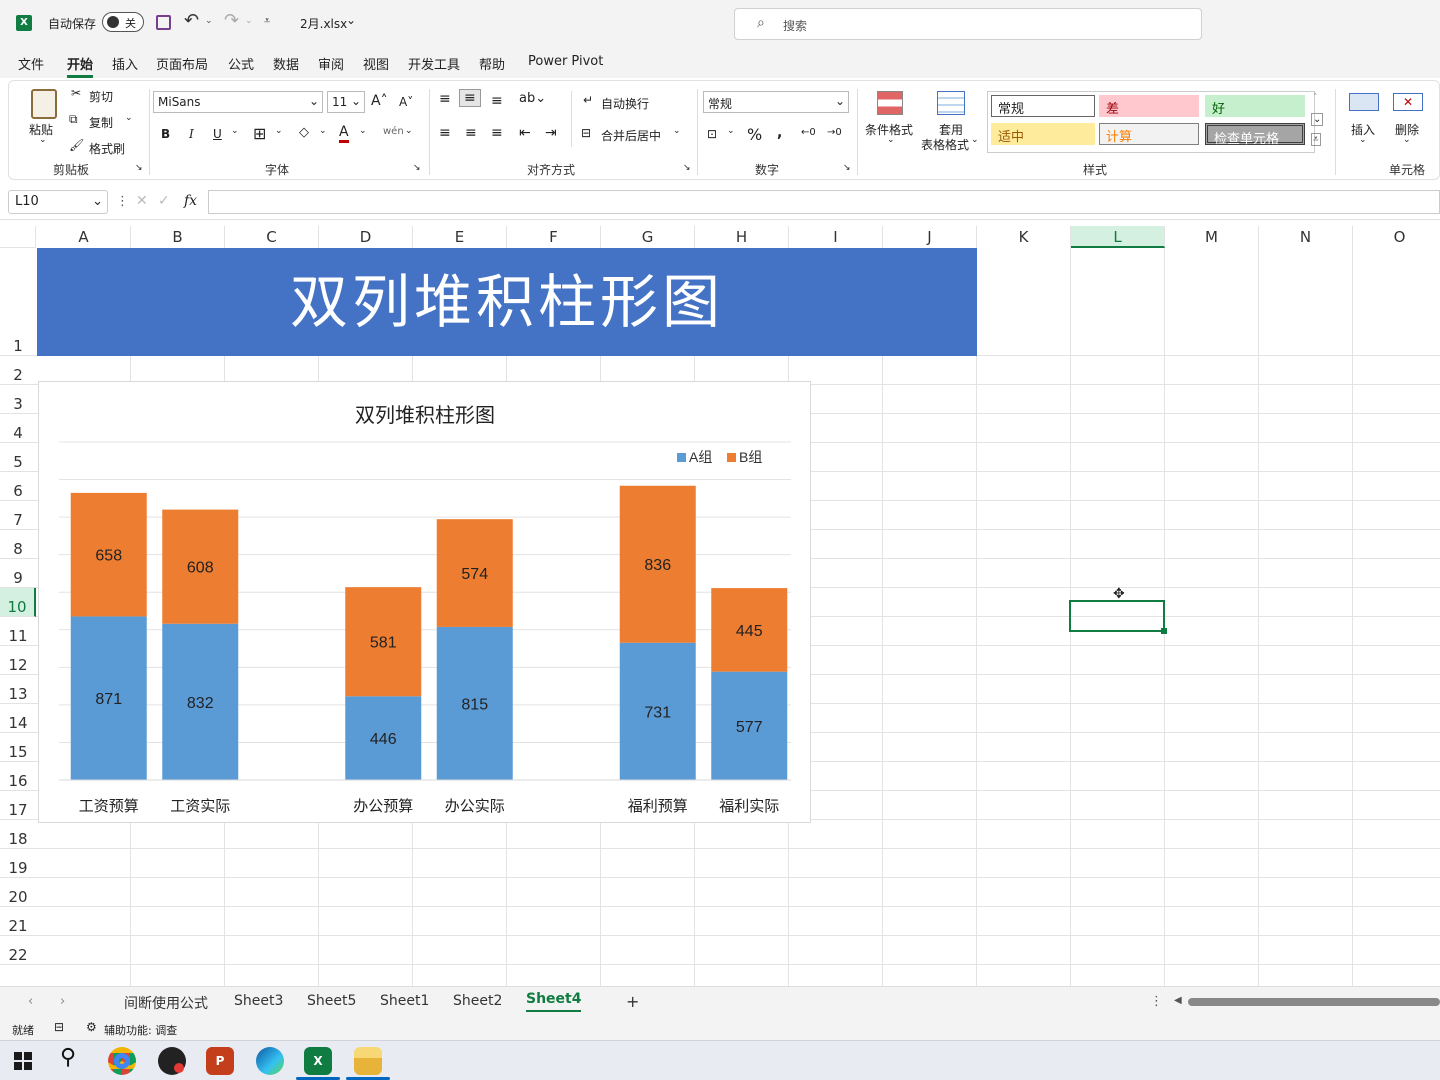 The image size is (1440, 1080). Describe the element at coordinates (190, 201) in the screenshot. I see `insert-function-button: fx` at that location.